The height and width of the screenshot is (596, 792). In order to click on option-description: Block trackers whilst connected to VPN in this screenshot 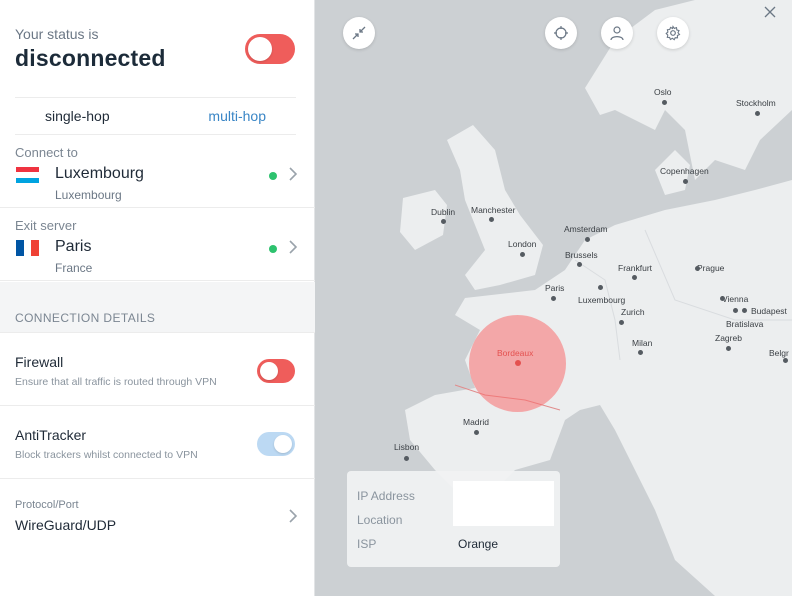, I will do `click(106, 455)`.